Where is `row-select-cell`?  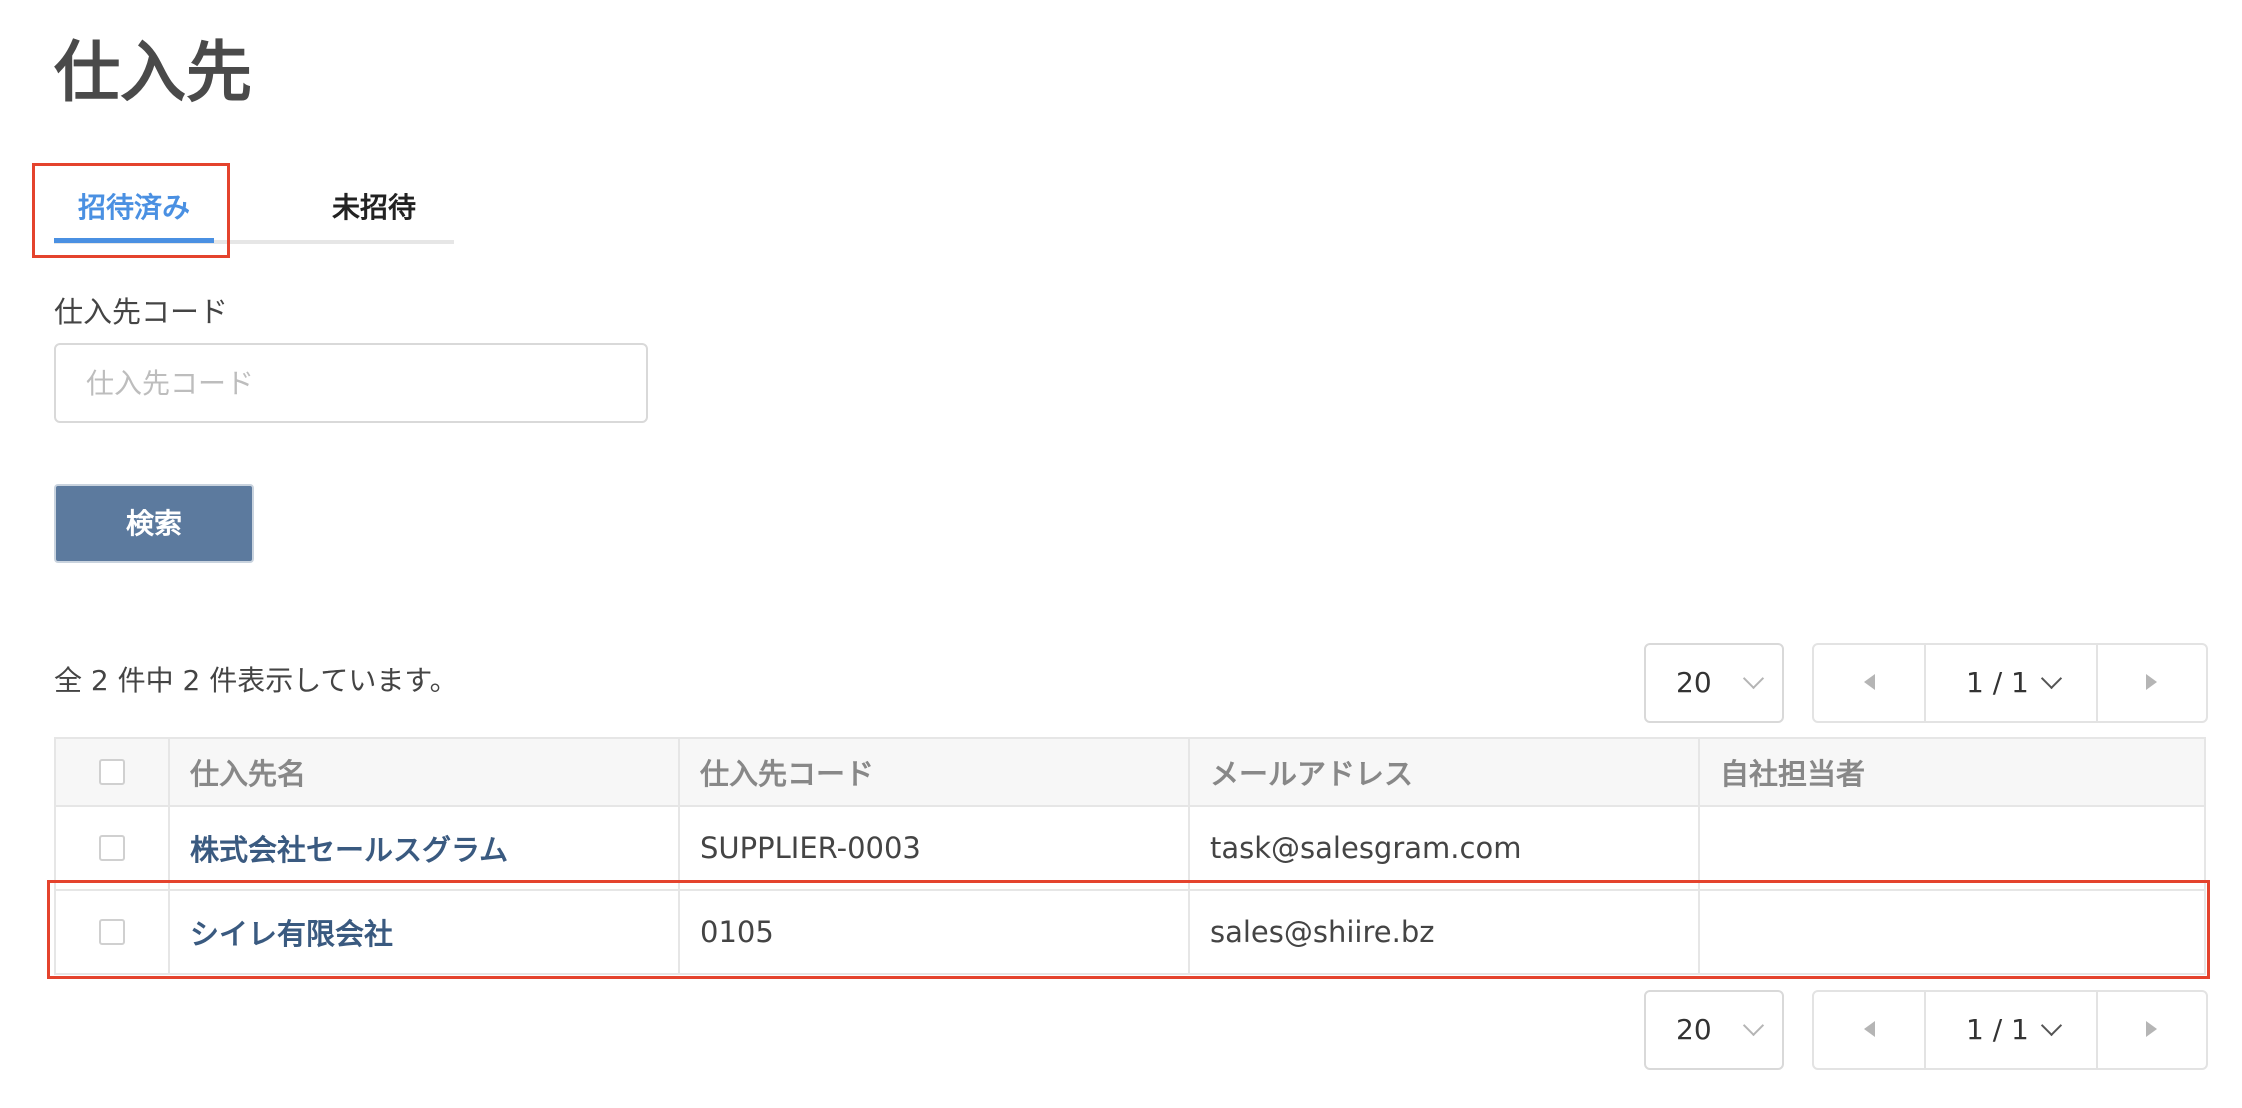 row-select-cell is located at coordinates (112, 848).